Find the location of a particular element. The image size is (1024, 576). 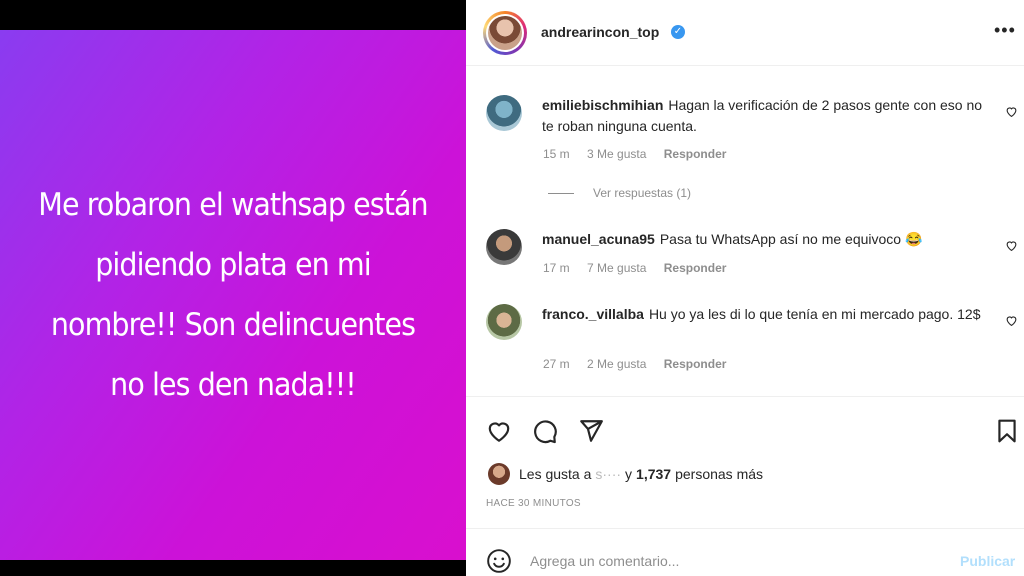

view-replies-label: Ver respuestas (1) is located at coordinates (642, 193).